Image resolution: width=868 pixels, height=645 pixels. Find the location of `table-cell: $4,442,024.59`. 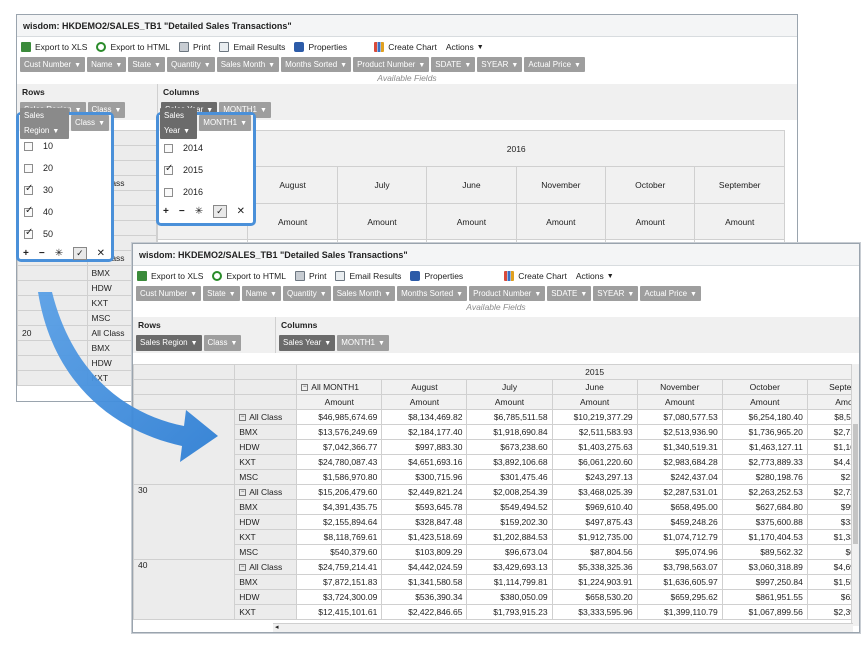

table-cell: $4,442,024.59 is located at coordinates (424, 567).